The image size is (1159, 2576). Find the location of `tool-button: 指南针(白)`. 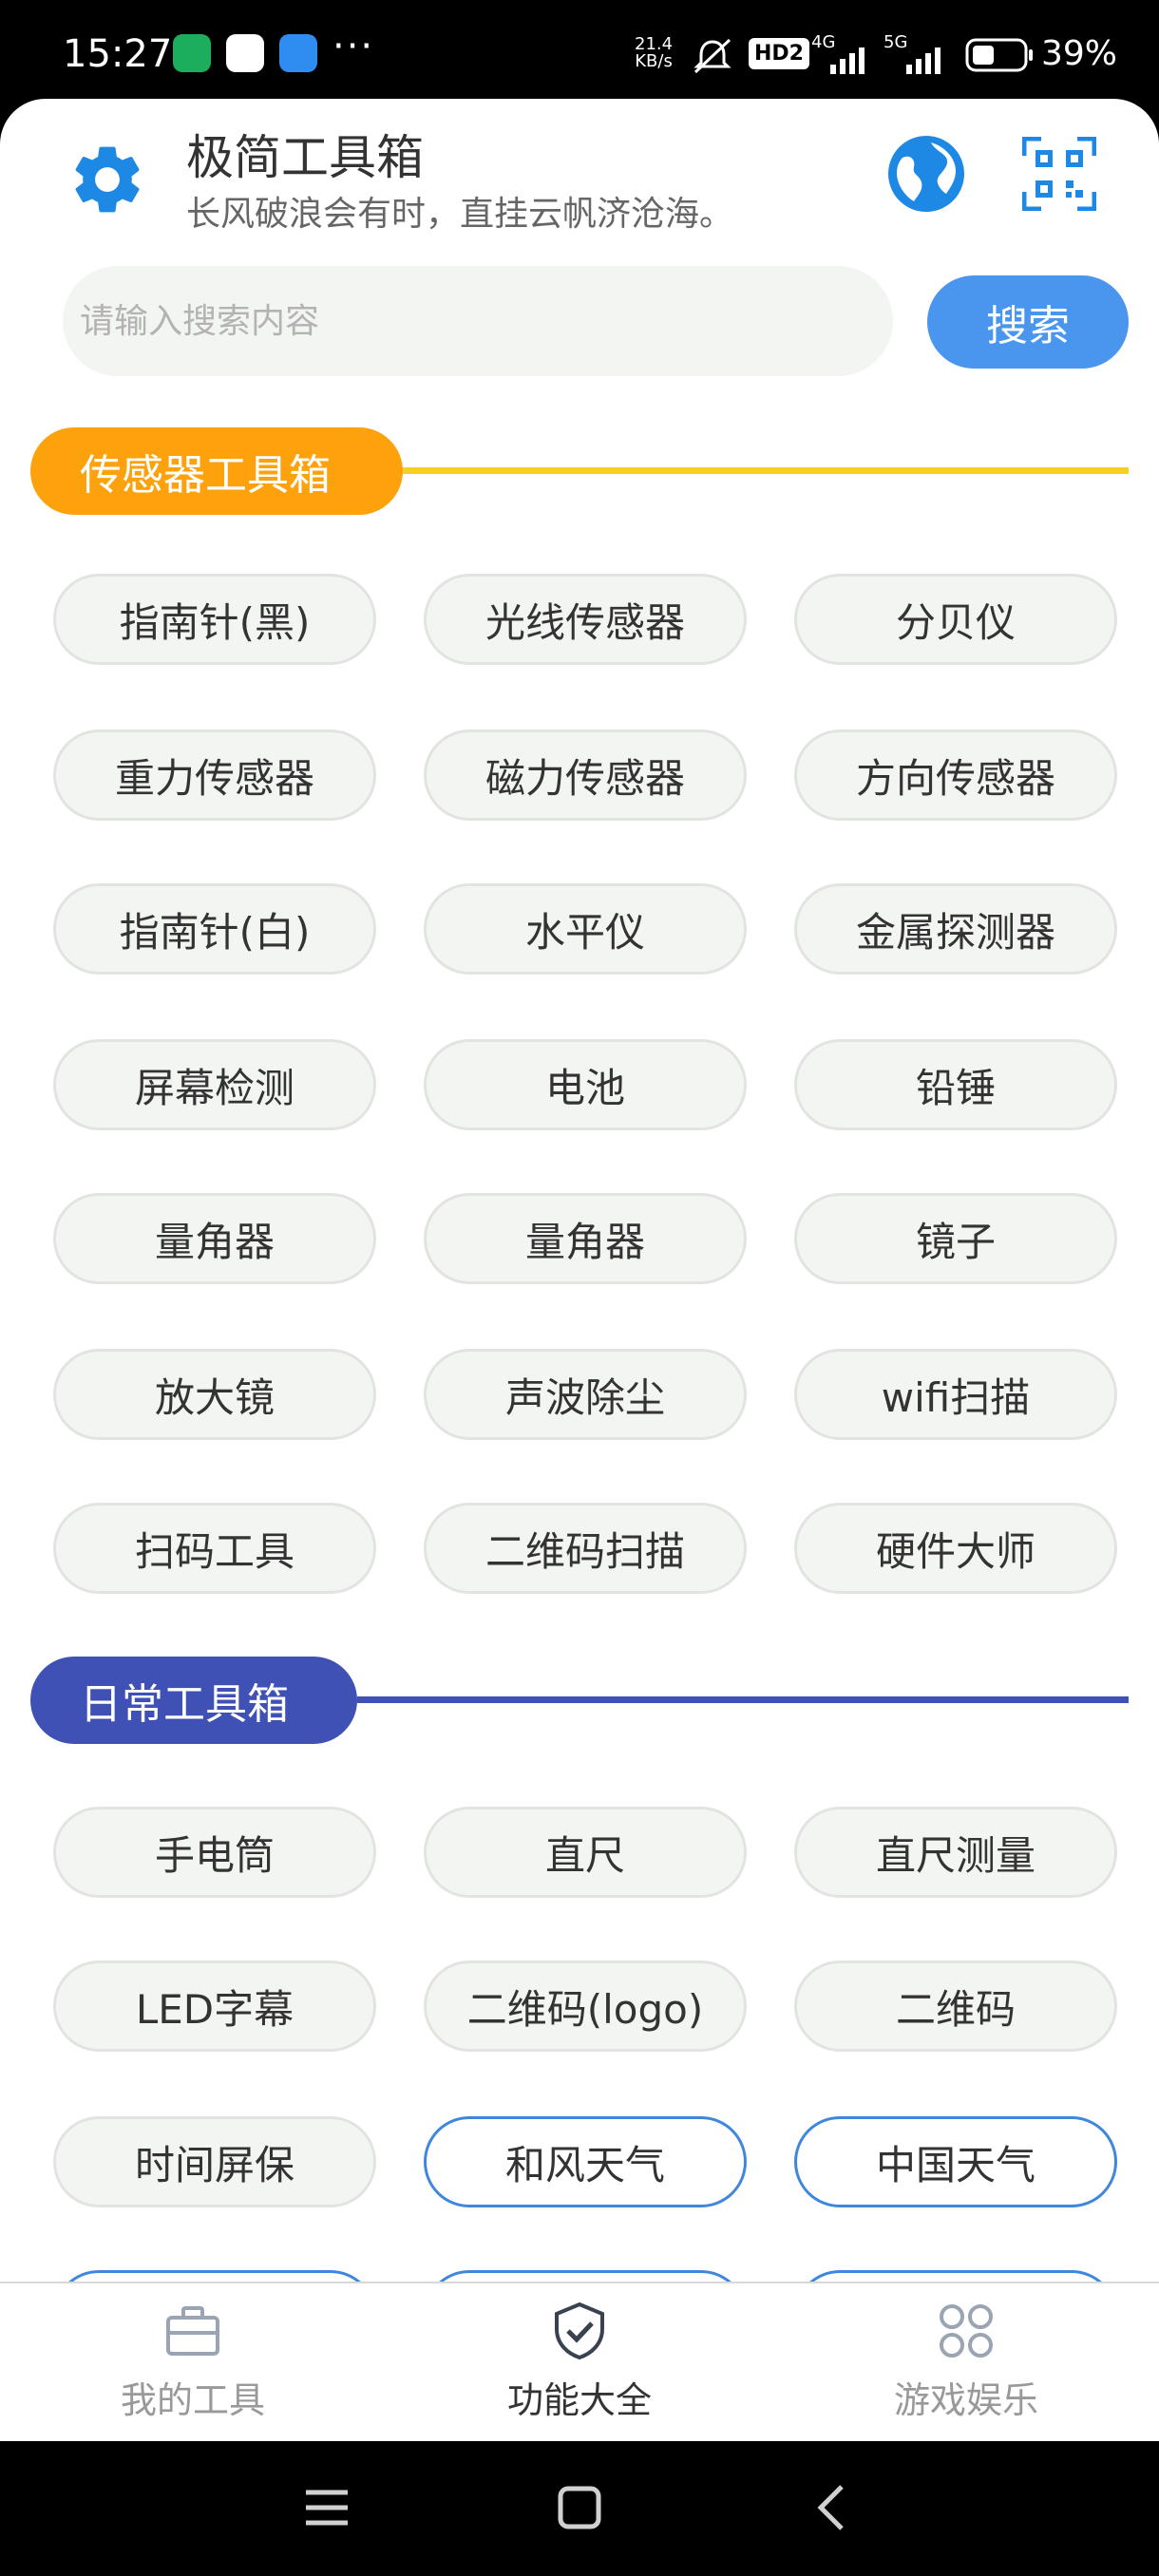

tool-button: 指南针(白) is located at coordinates (214, 929).